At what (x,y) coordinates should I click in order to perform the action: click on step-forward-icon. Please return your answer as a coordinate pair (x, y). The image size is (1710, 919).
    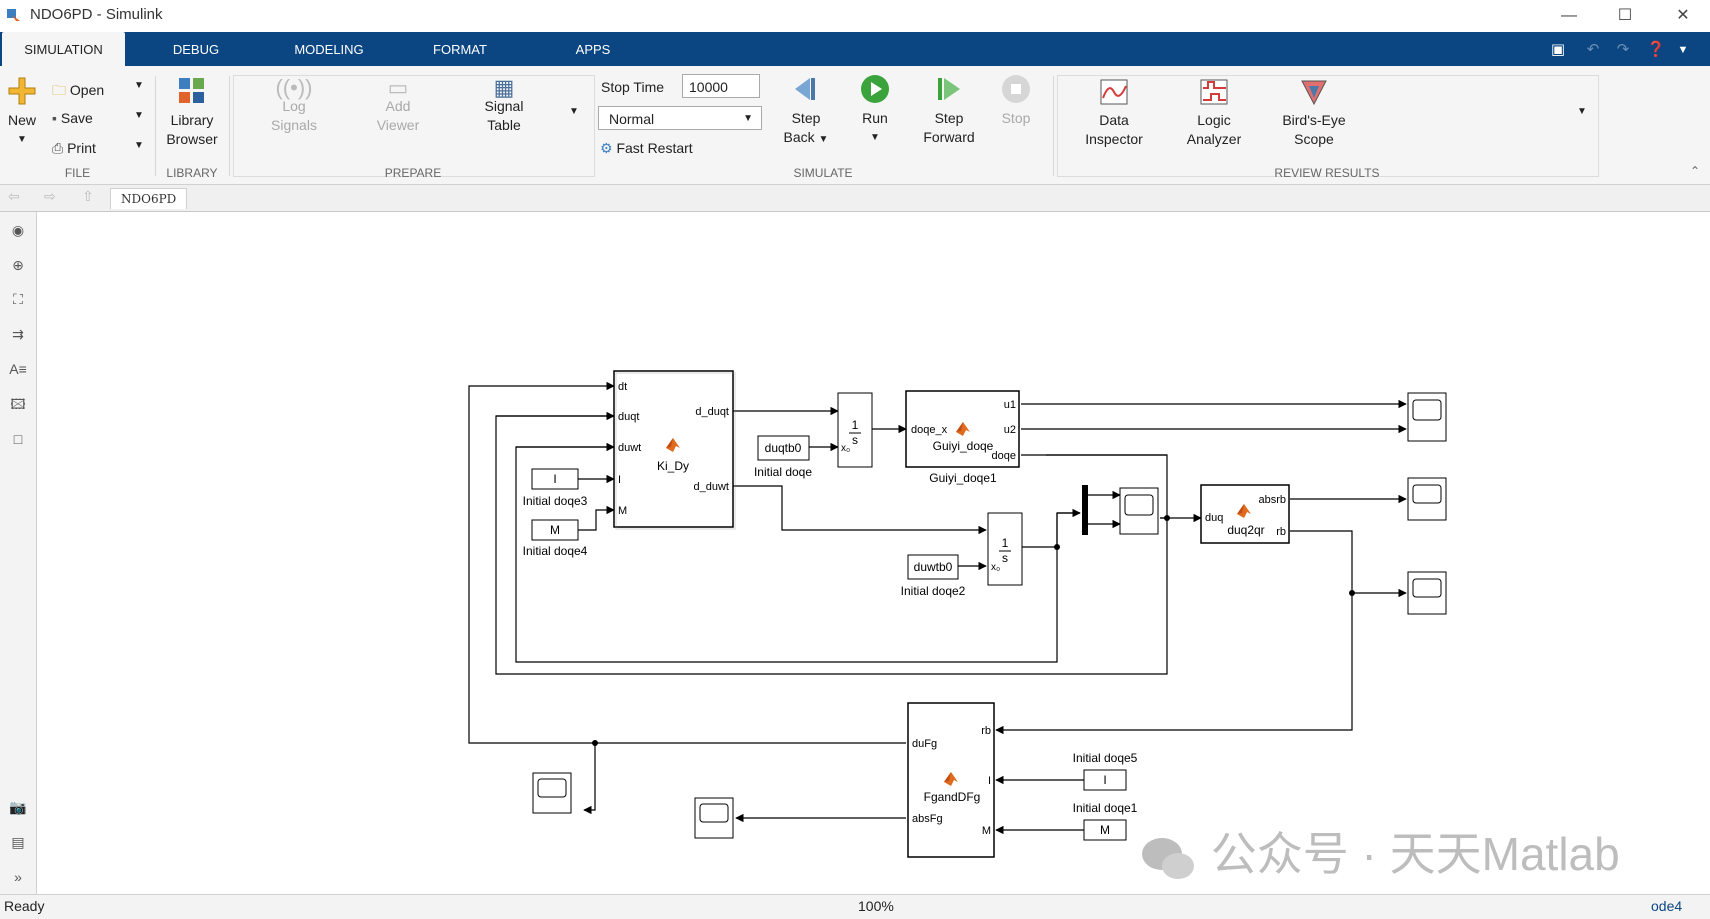
    Looking at the image, I should click on (949, 89).